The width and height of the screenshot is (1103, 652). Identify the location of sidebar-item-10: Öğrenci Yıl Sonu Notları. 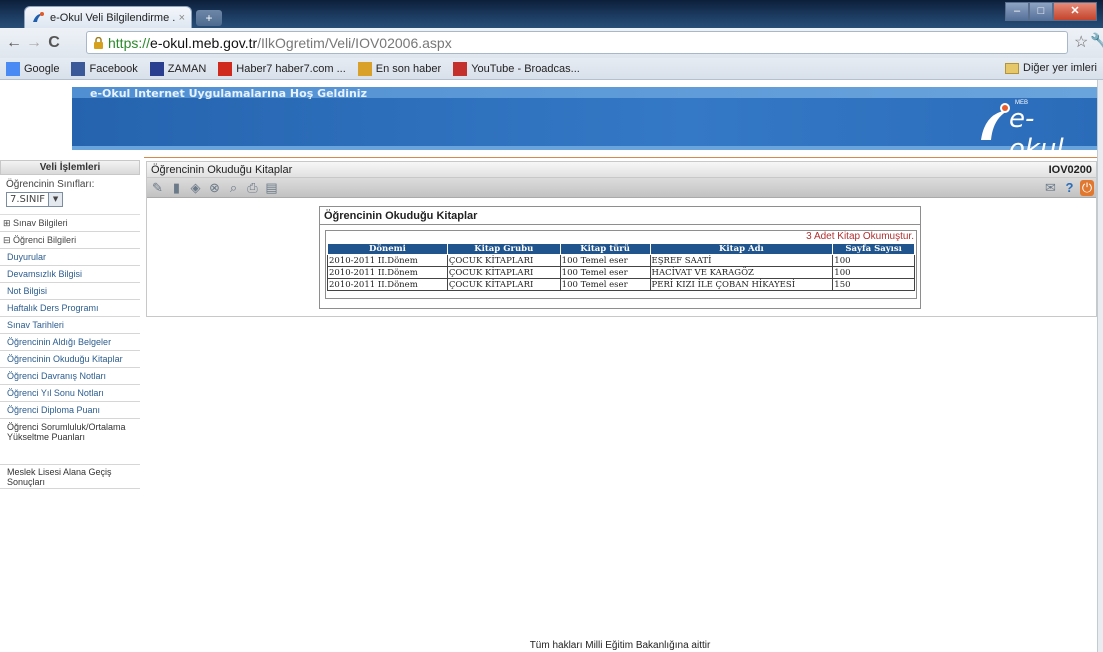
(70, 393).